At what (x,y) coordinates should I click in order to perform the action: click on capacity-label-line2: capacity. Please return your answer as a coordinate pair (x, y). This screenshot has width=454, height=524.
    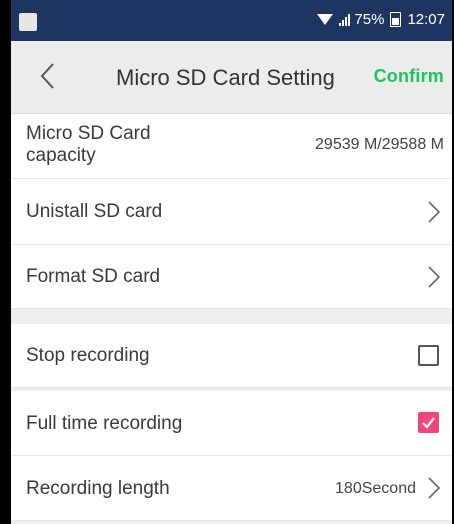
    Looking at the image, I should click on (61, 155).